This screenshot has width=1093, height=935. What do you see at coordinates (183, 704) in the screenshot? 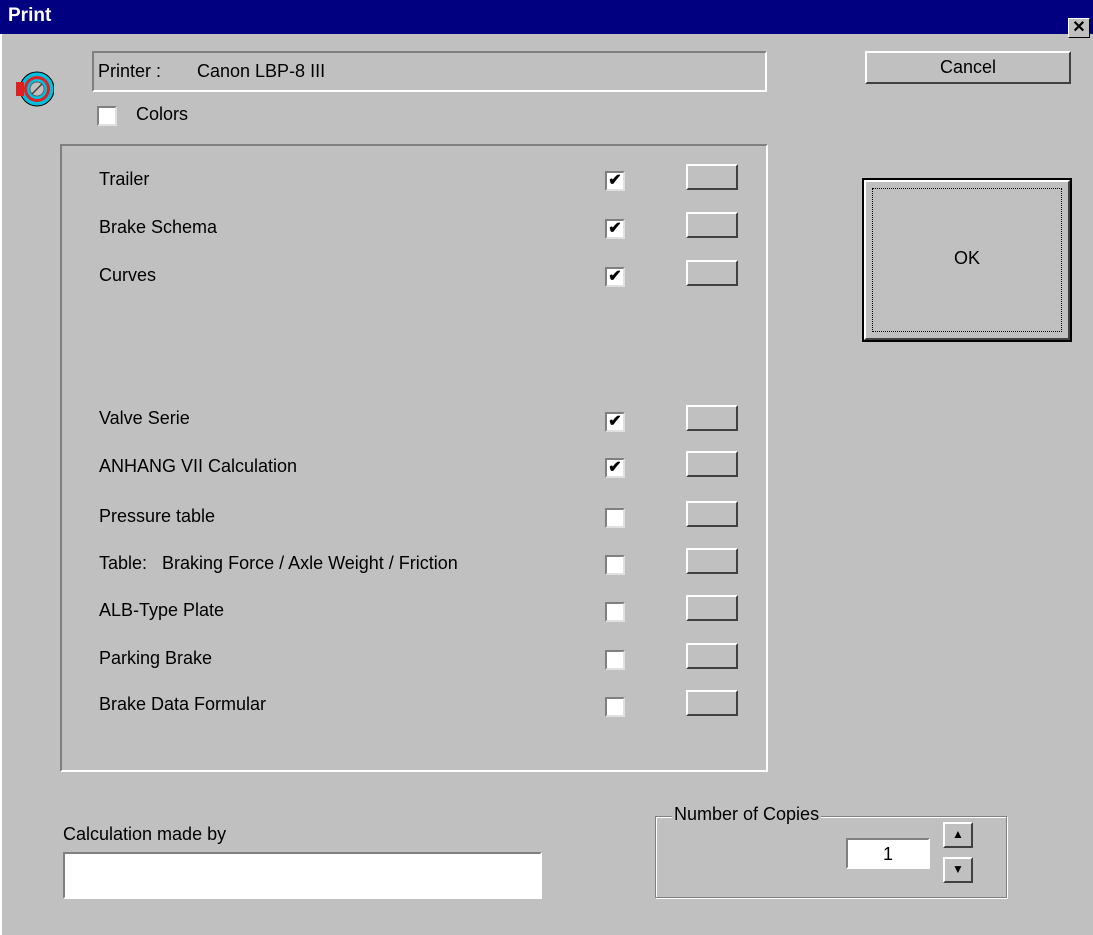
I see `item-label-brake-data-formular: Brake Data Formular` at bounding box center [183, 704].